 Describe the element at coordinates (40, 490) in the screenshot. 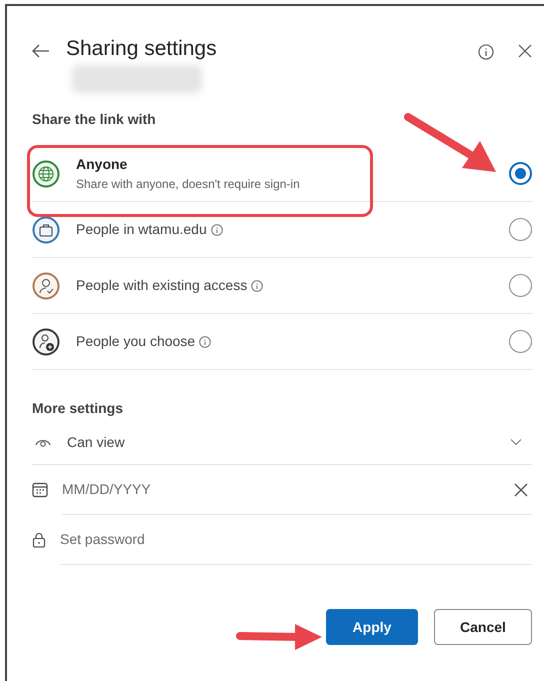

I see `calendar-icon` at that location.